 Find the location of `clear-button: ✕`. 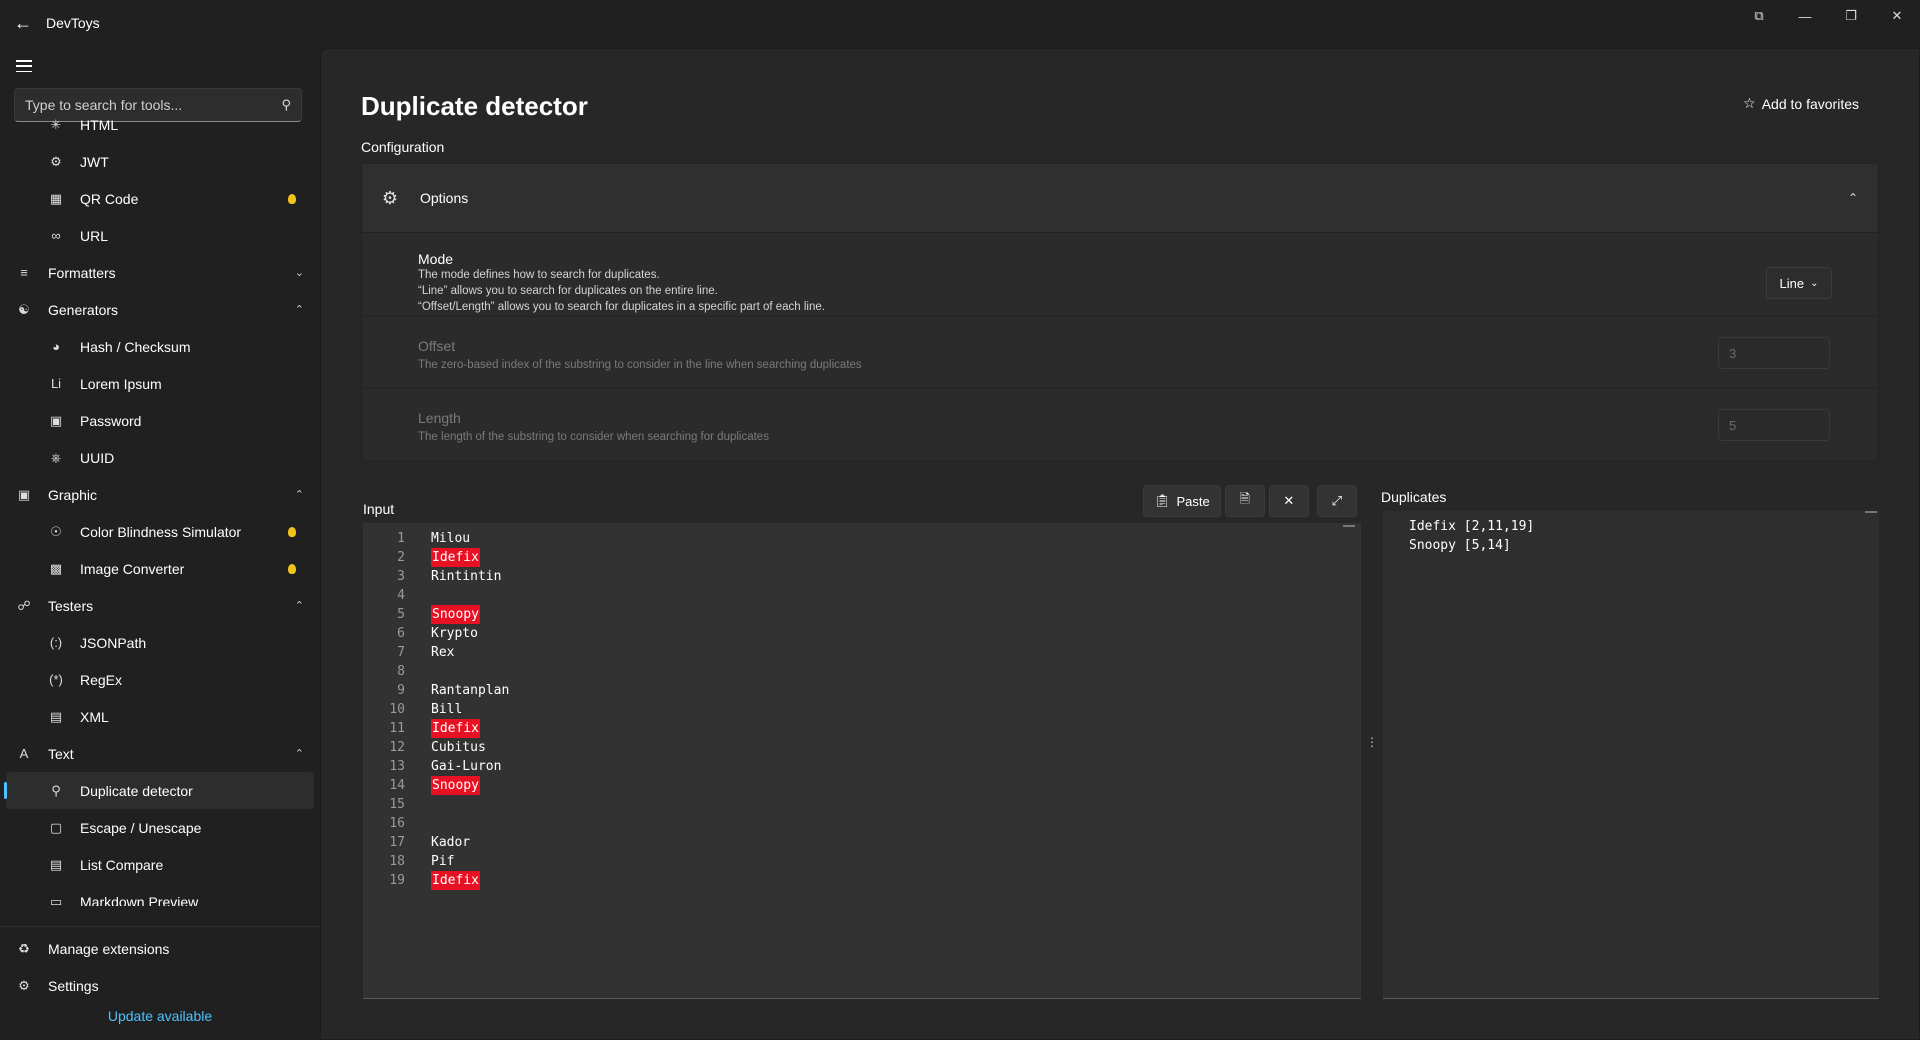

clear-button: ✕ is located at coordinates (1288, 501).